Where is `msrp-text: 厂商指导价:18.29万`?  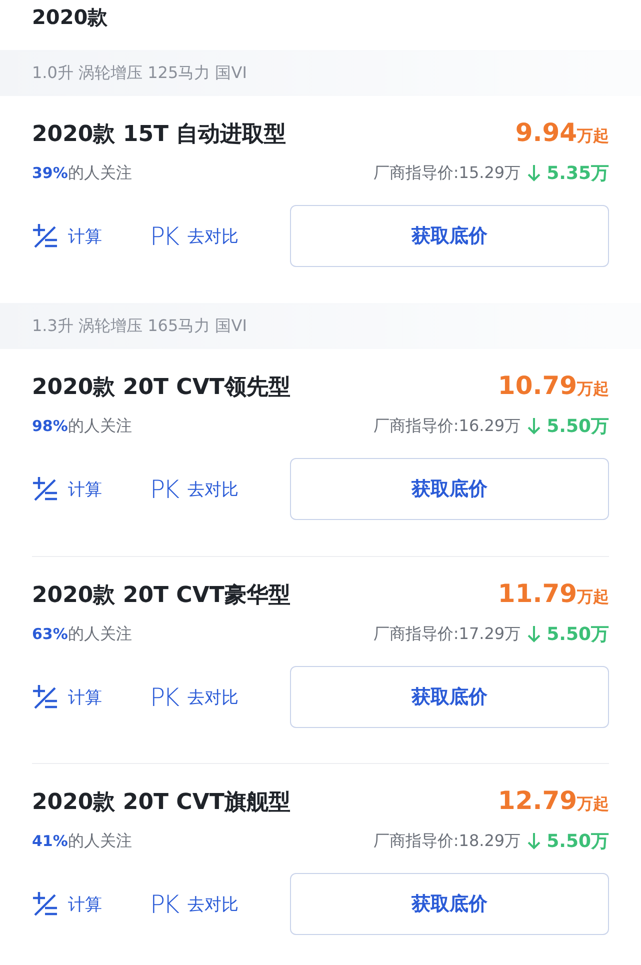 msrp-text: 厂商指导价:18.29万 is located at coordinates (447, 841).